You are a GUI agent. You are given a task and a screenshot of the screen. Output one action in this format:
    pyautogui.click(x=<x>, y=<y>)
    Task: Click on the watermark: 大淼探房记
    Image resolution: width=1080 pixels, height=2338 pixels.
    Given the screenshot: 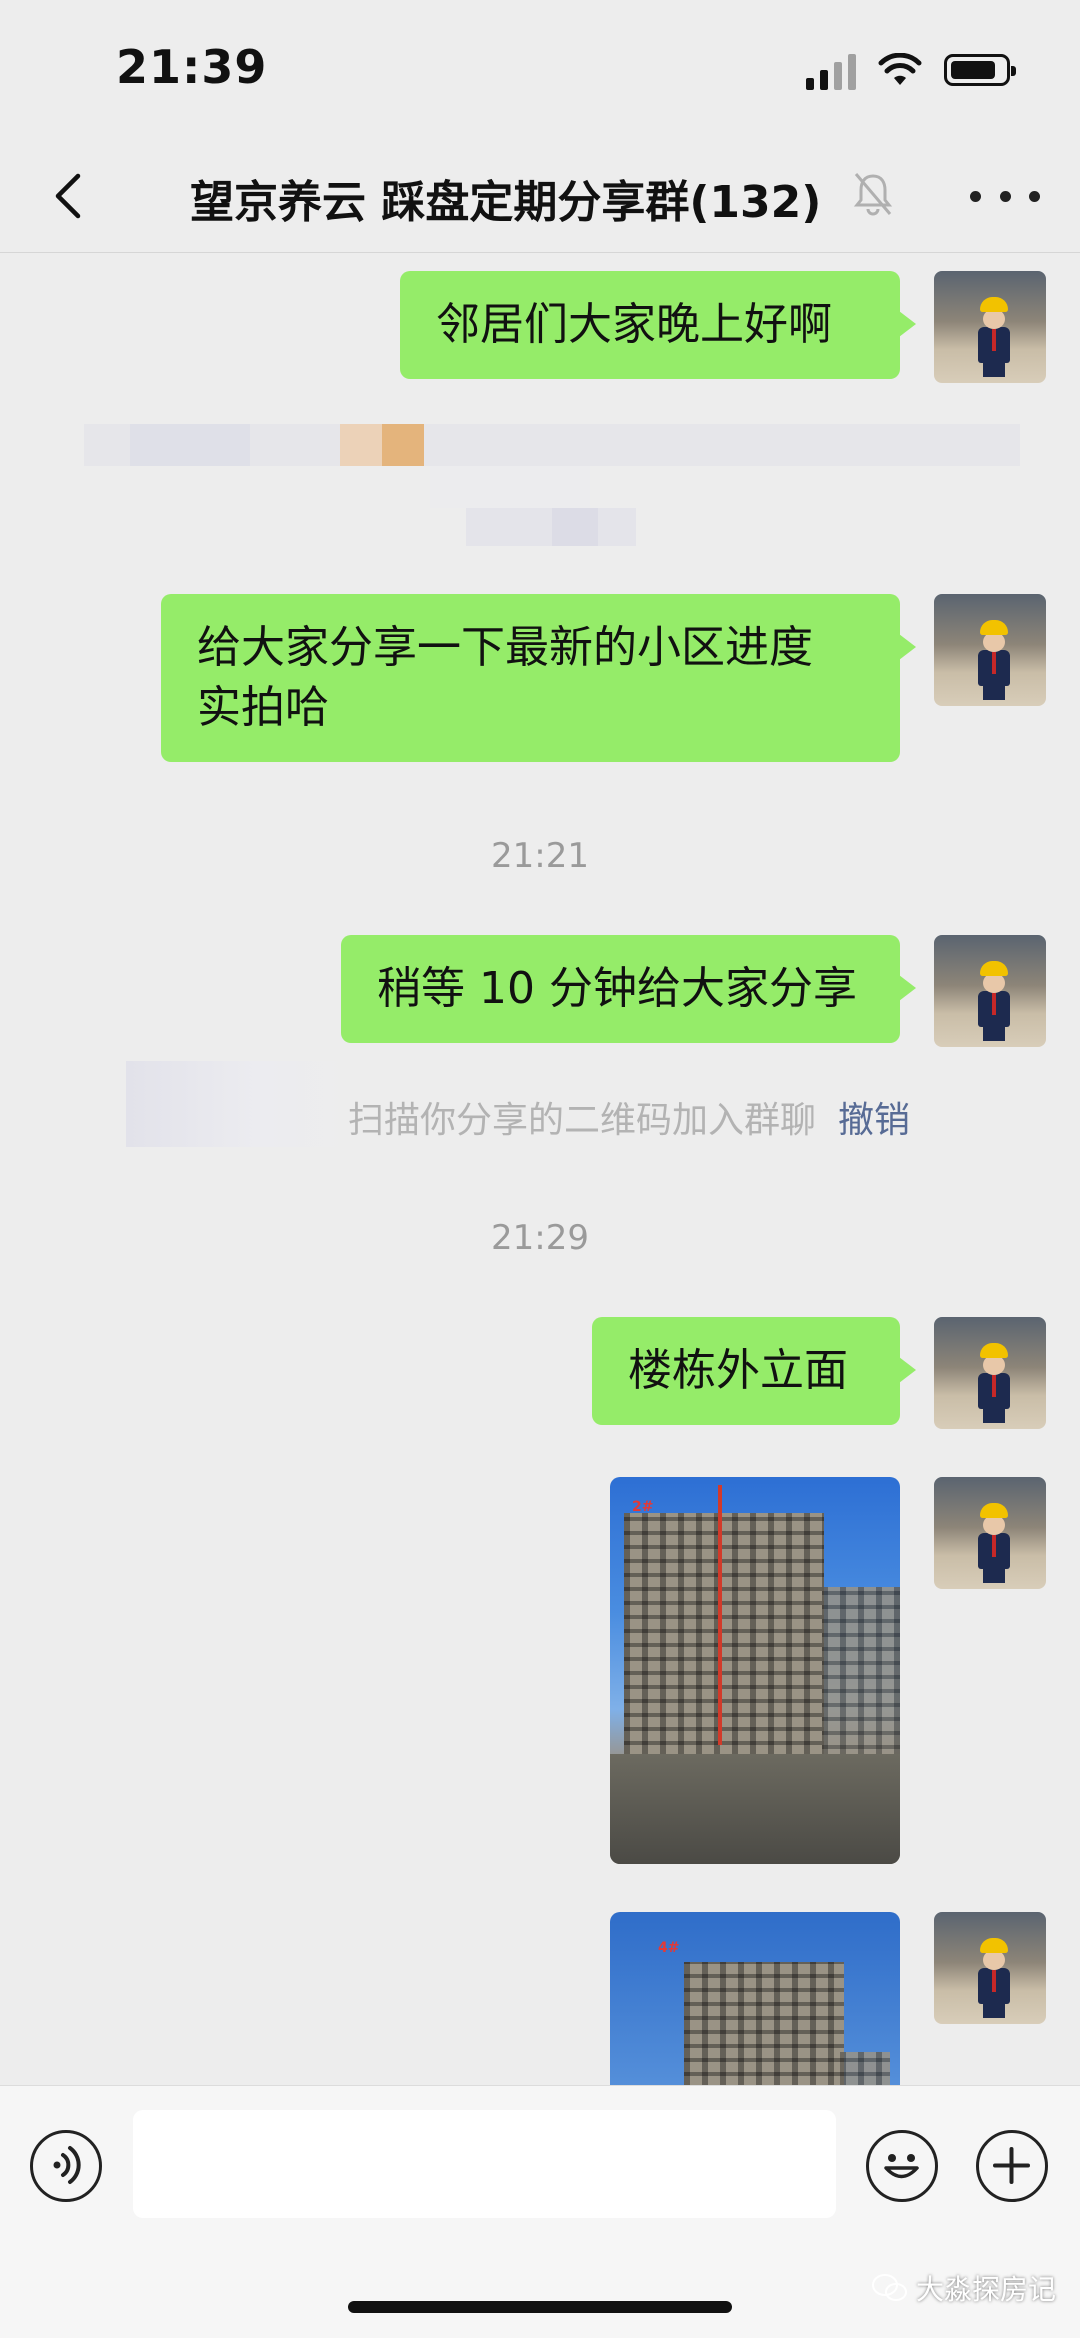 What is the action you would take?
    pyautogui.click(x=963, y=2288)
    